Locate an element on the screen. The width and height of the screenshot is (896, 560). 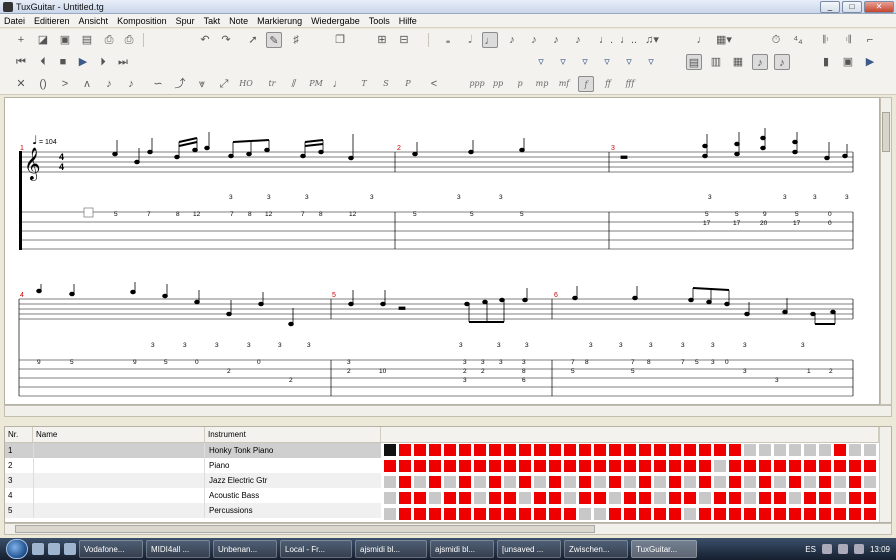
sixteenth-note-icon: ♪ is located at coordinates (534, 40).